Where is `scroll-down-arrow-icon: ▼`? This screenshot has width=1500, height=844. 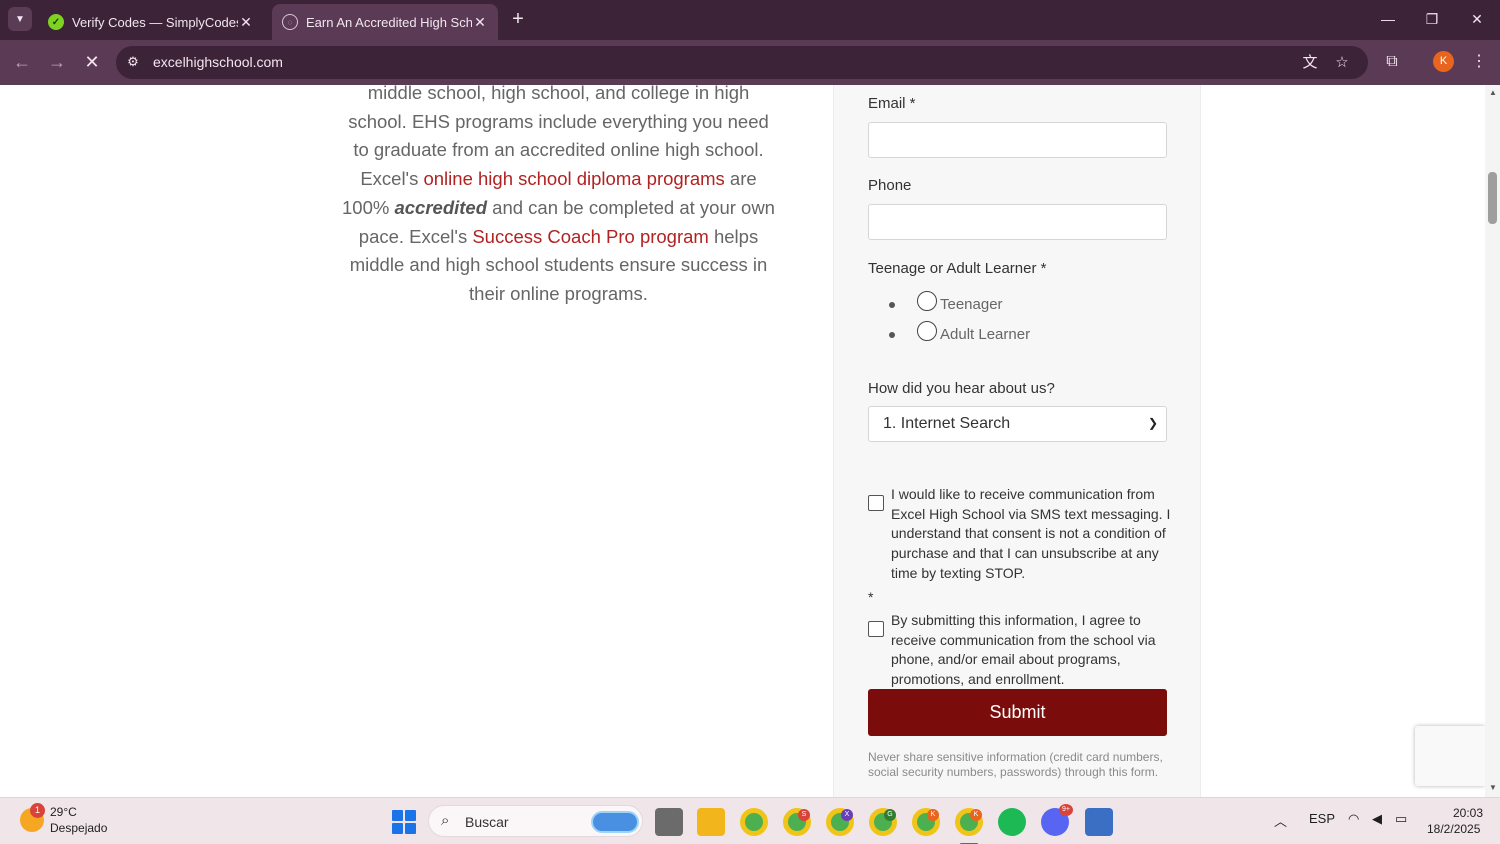 scroll-down-arrow-icon: ▼ is located at coordinates (1493, 787).